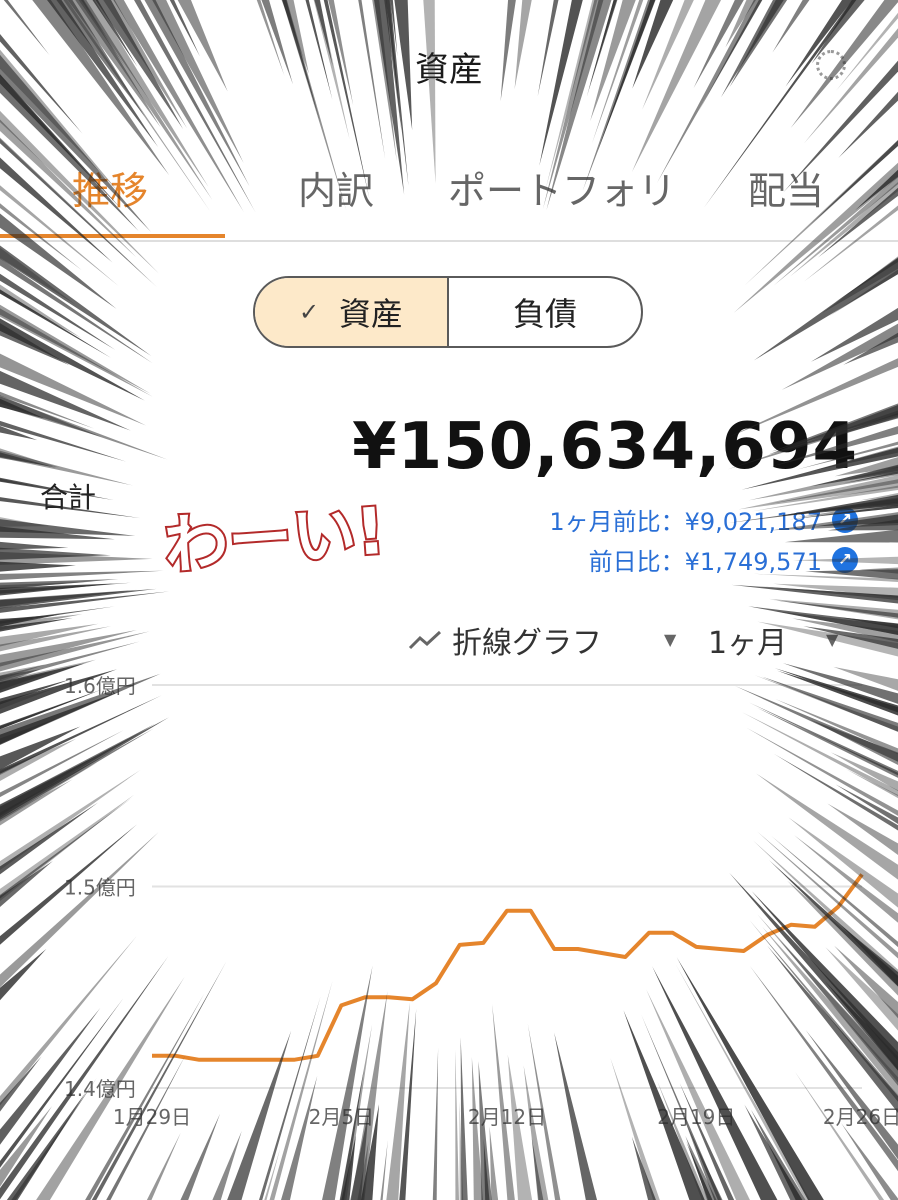  I want to click on chart-type-dropdown-icon: ▼, so click(670, 639).